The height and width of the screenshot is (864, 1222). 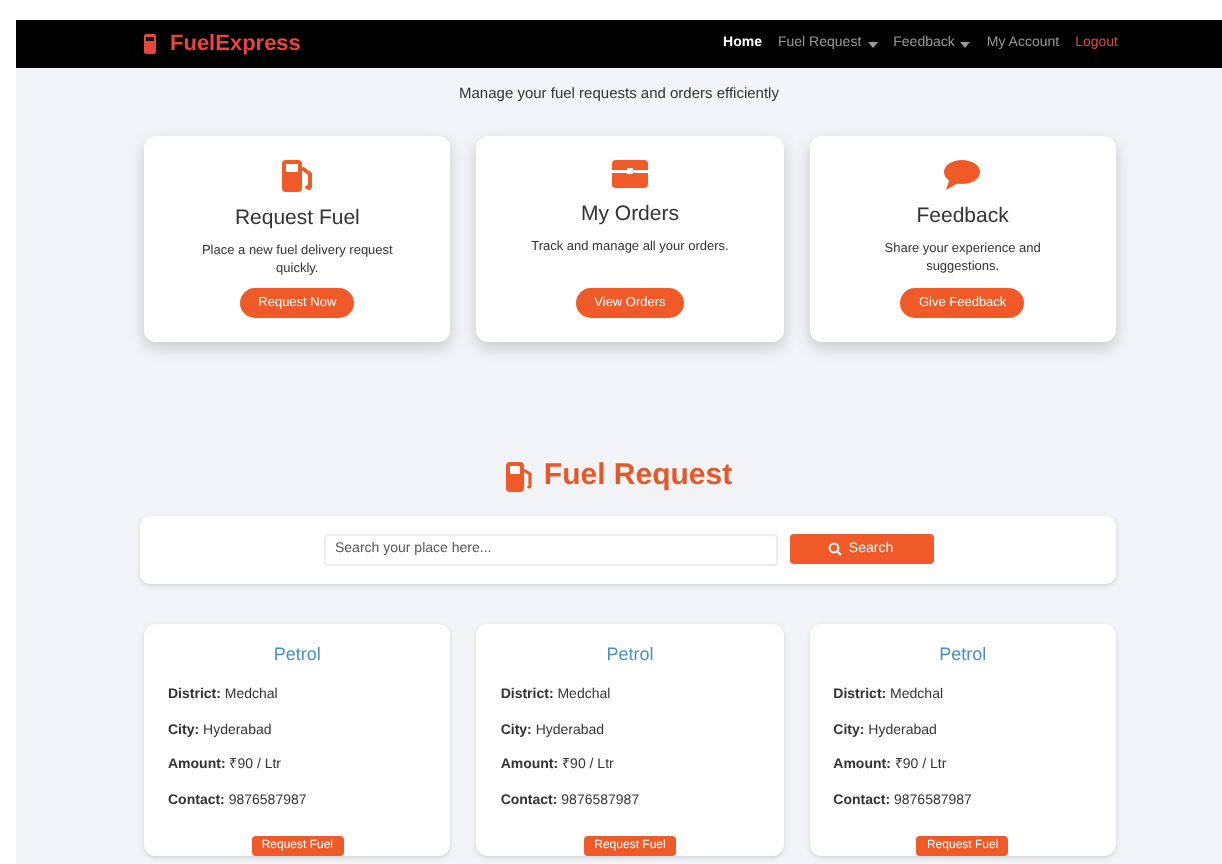 What do you see at coordinates (629, 215) in the screenshot?
I see `card-title: My Orders` at bounding box center [629, 215].